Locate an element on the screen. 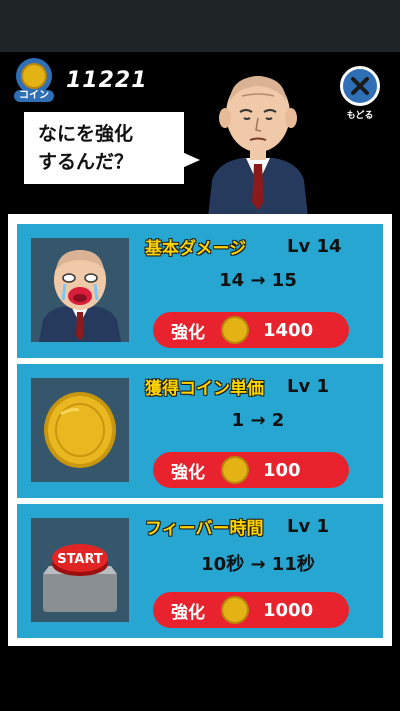 This screenshot has height=711, width=400. upgrade-title: フィーバー時間 is located at coordinates (204, 529).